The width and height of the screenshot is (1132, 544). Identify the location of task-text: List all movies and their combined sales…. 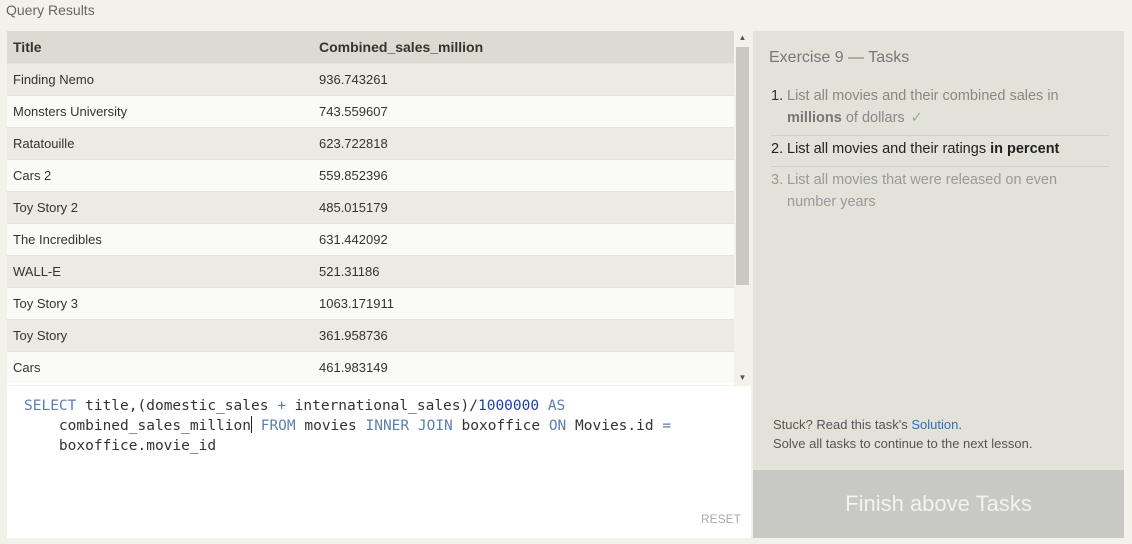
(923, 107).